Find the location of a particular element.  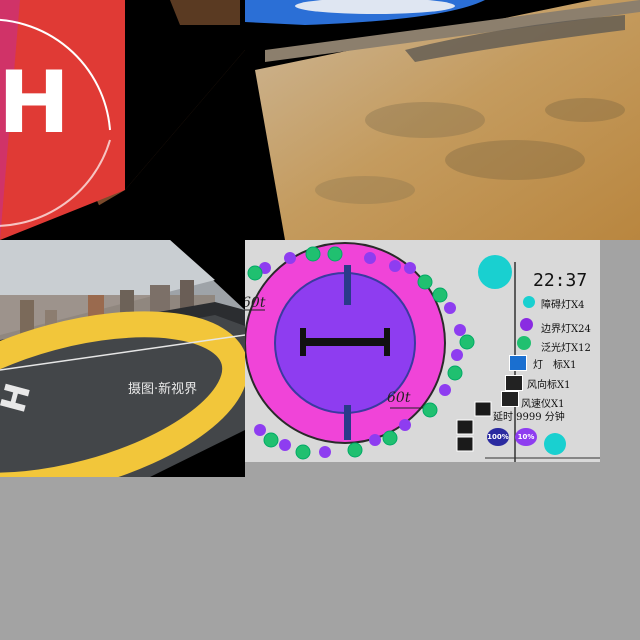

anemometer-icon is located at coordinates (510, 399).